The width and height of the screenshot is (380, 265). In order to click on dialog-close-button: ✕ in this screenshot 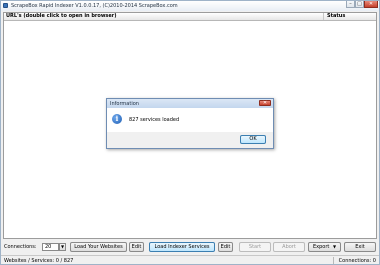, I will do `click(265, 103)`.